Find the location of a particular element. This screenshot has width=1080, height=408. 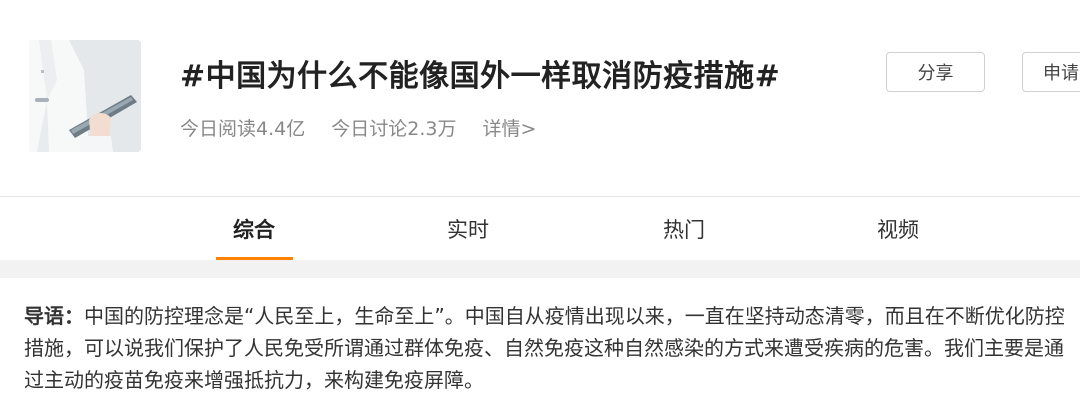

tab-hot: 热门 is located at coordinates (684, 228).